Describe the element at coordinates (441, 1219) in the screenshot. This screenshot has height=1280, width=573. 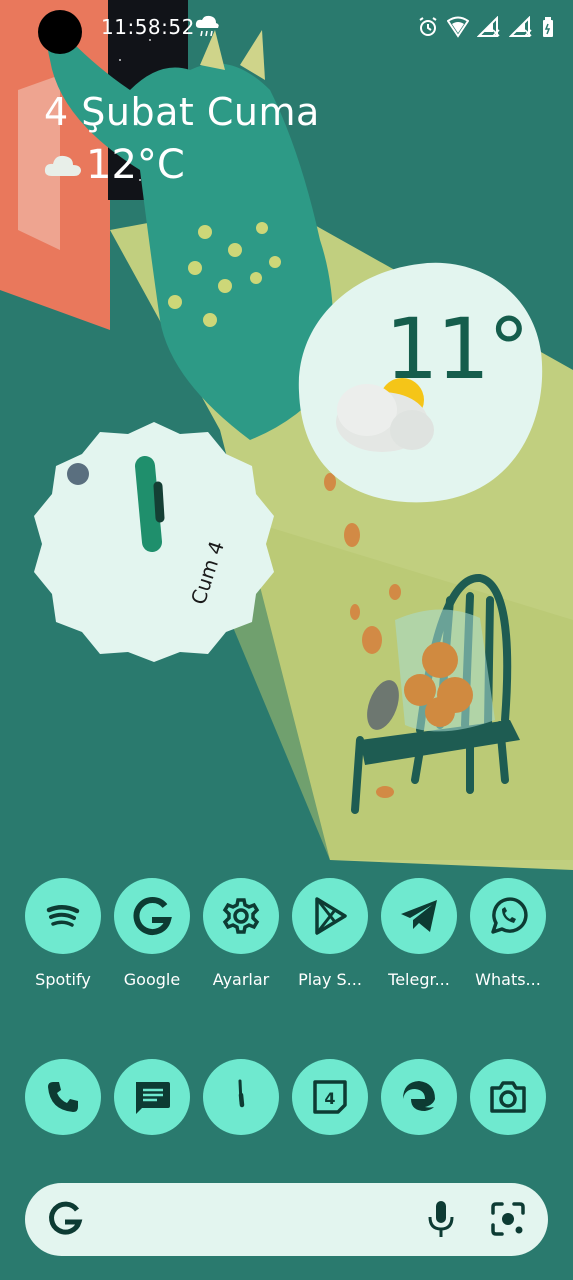
I see `microphone-icon` at that location.